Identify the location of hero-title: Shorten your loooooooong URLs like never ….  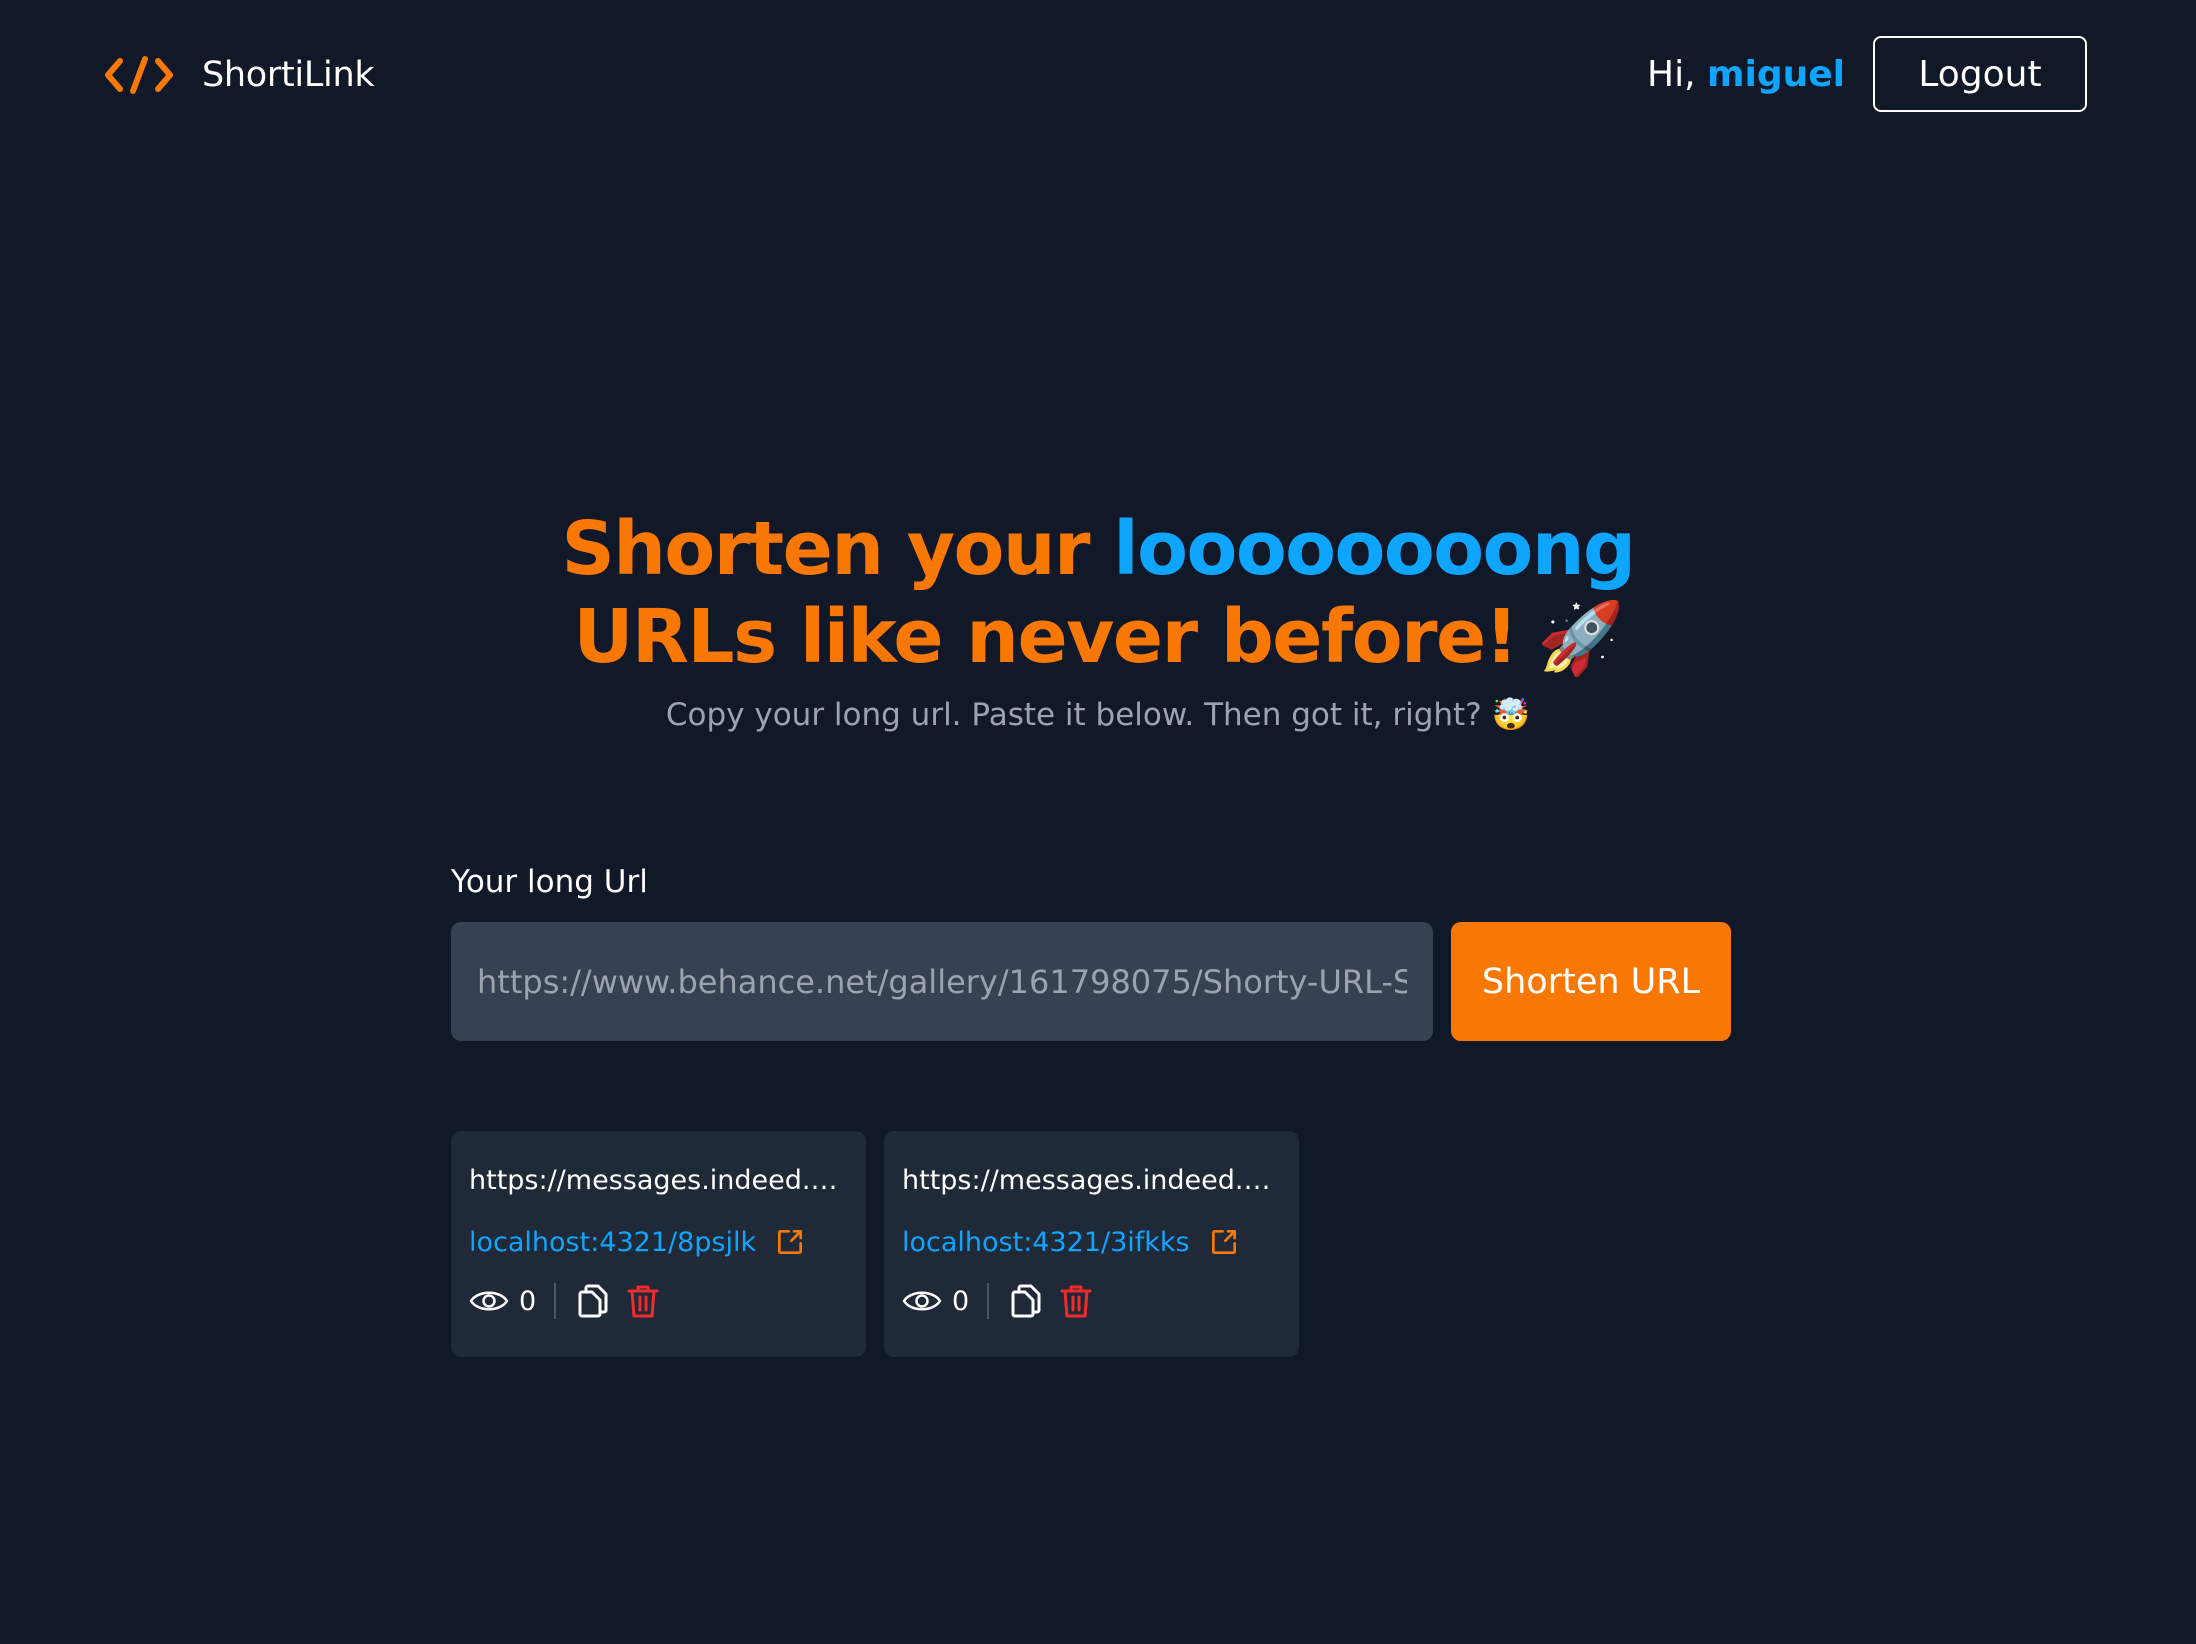
(1098, 593).